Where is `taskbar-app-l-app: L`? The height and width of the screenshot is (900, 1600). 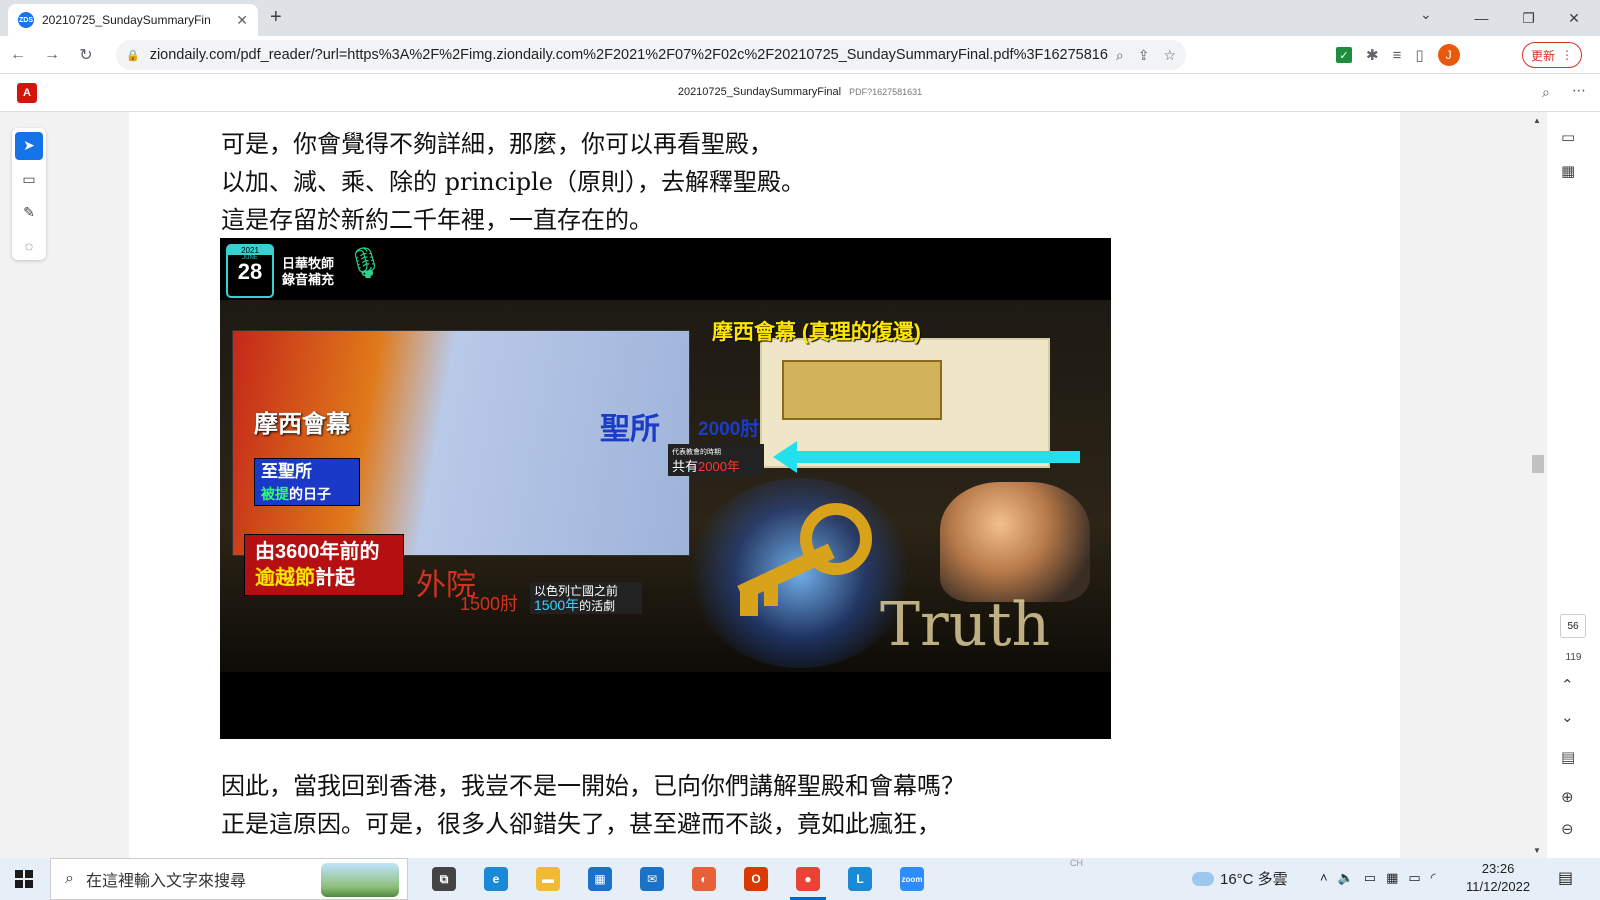
taskbar-app-l-app: L is located at coordinates (860, 879).